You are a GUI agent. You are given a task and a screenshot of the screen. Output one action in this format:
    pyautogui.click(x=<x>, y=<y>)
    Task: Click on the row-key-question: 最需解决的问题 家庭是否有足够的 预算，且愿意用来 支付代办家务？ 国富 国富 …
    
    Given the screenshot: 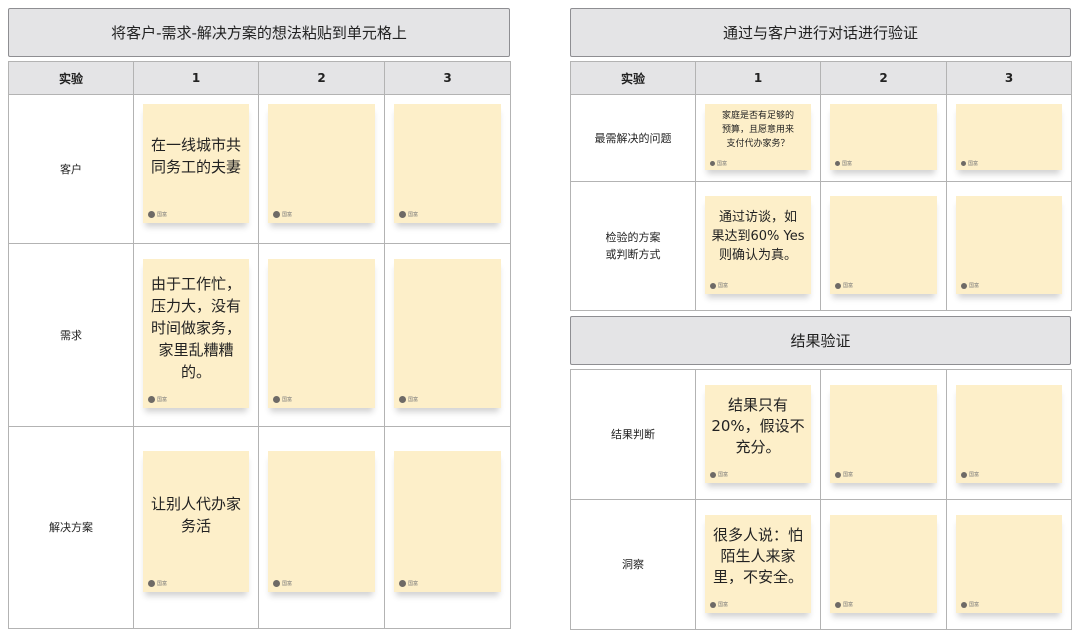 What is the action you would take?
    pyautogui.click(x=821, y=138)
    